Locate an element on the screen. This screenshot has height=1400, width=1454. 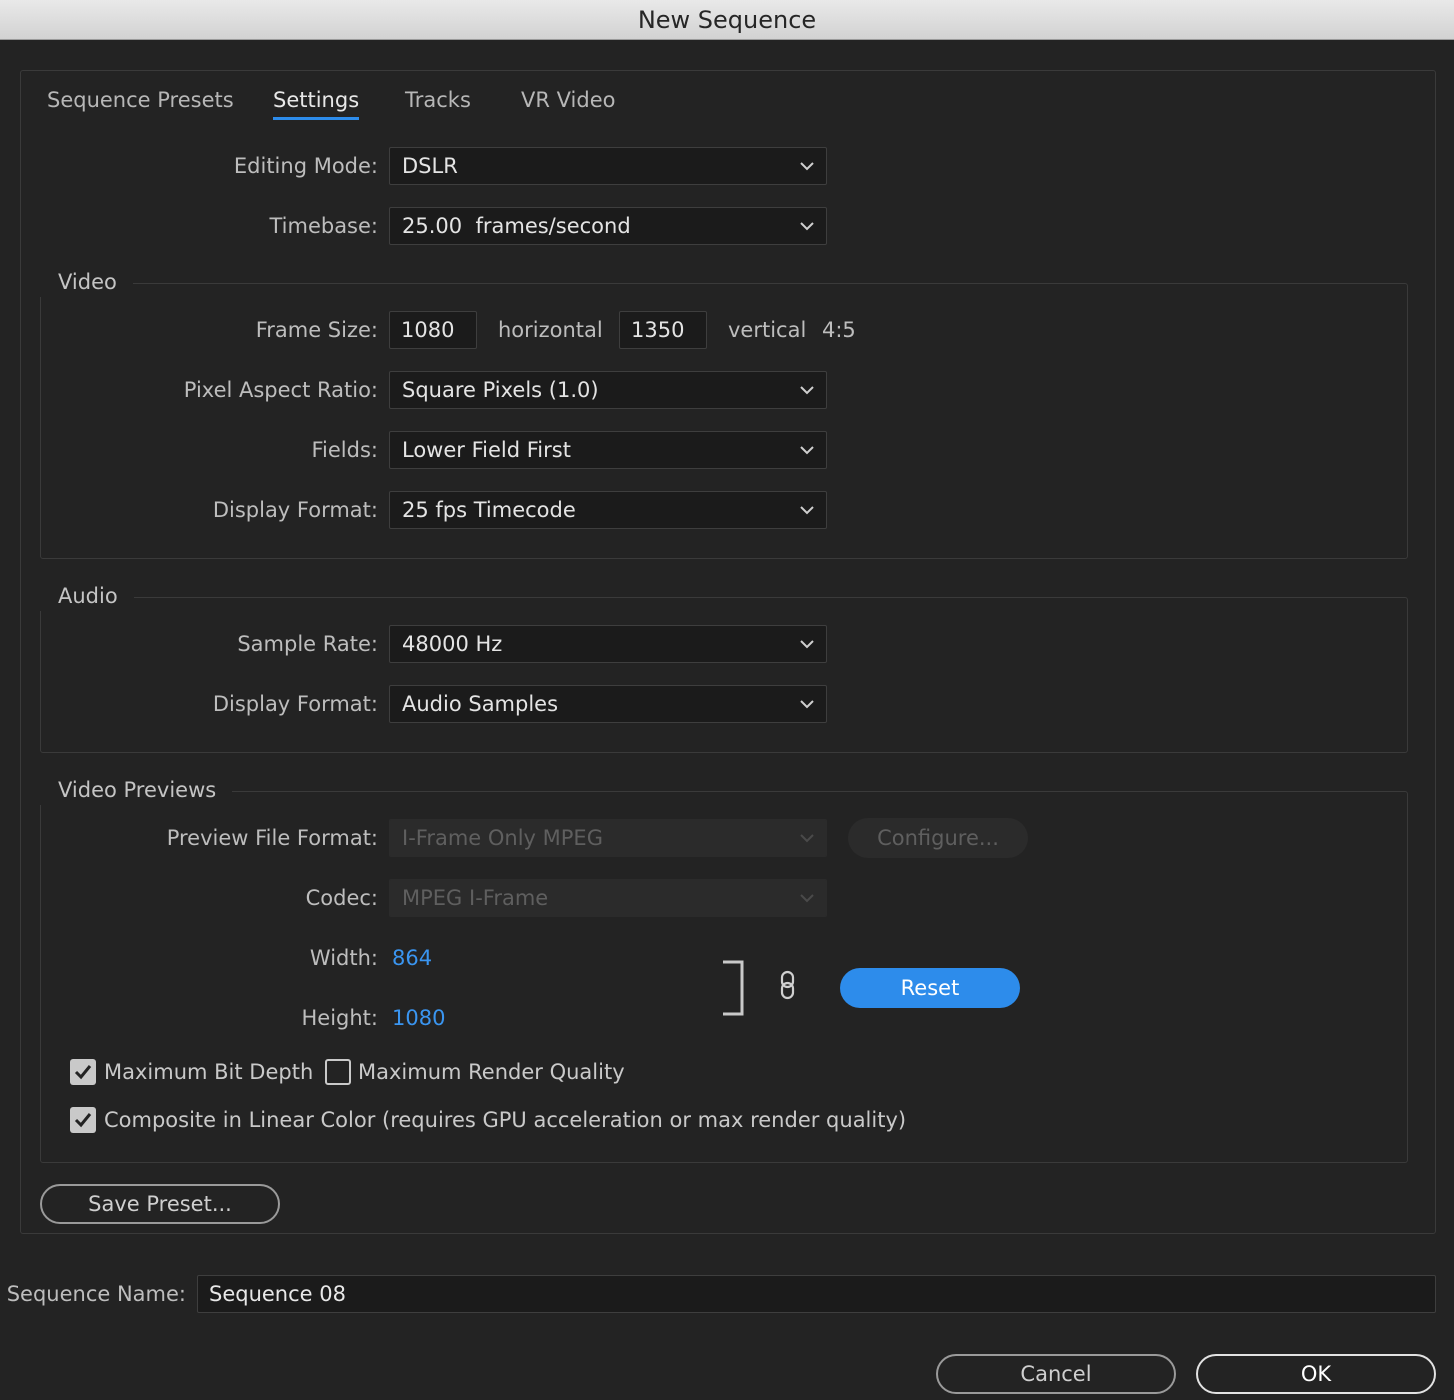
linear-color-checkbox is located at coordinates (83, 1120).